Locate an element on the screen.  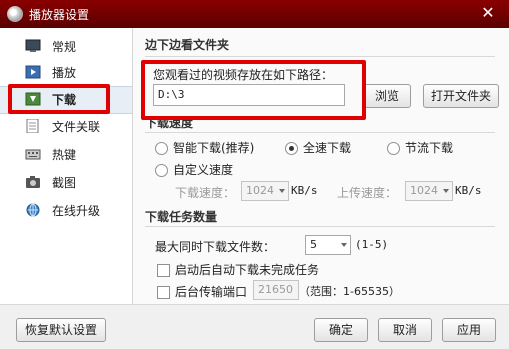
cancel-button: 取消 is located at coordinates (405, 330).